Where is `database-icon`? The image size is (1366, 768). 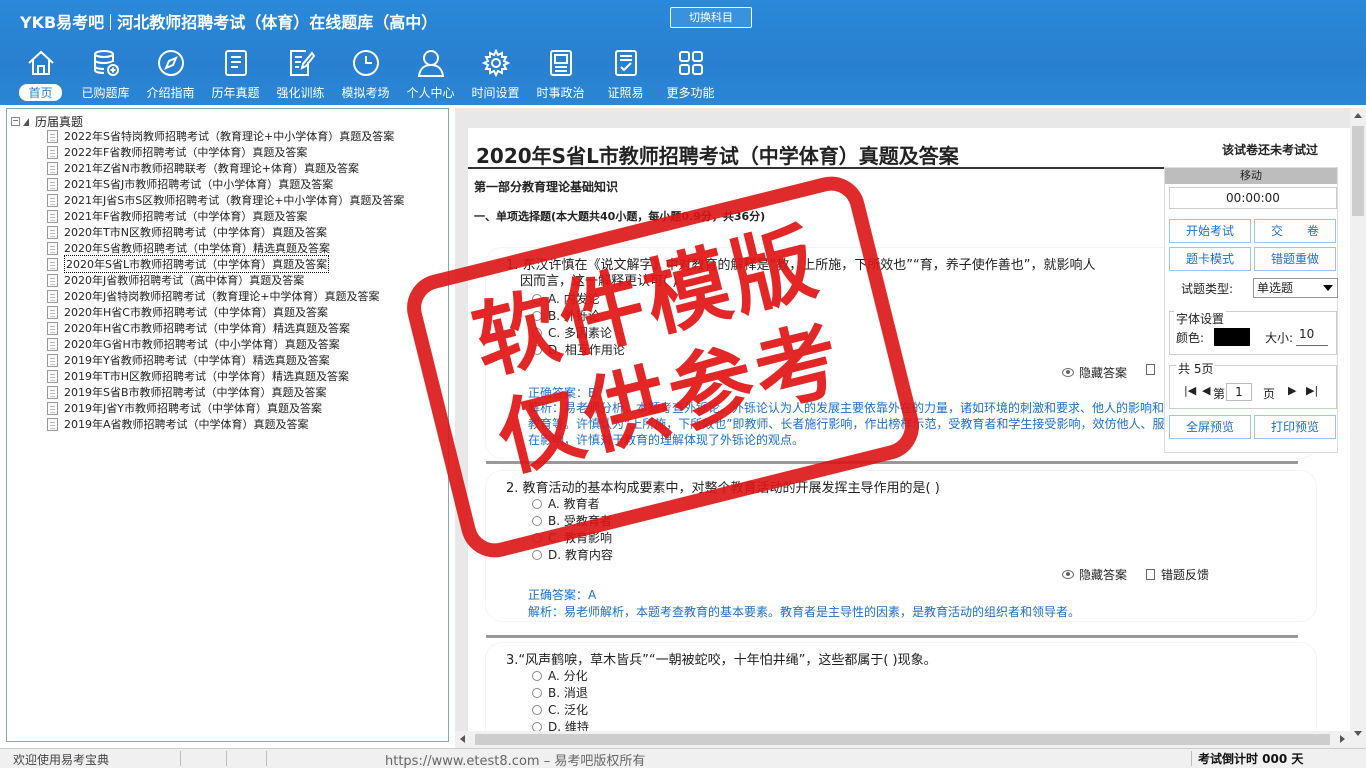 database-icon is located at coordinates (106, 63).